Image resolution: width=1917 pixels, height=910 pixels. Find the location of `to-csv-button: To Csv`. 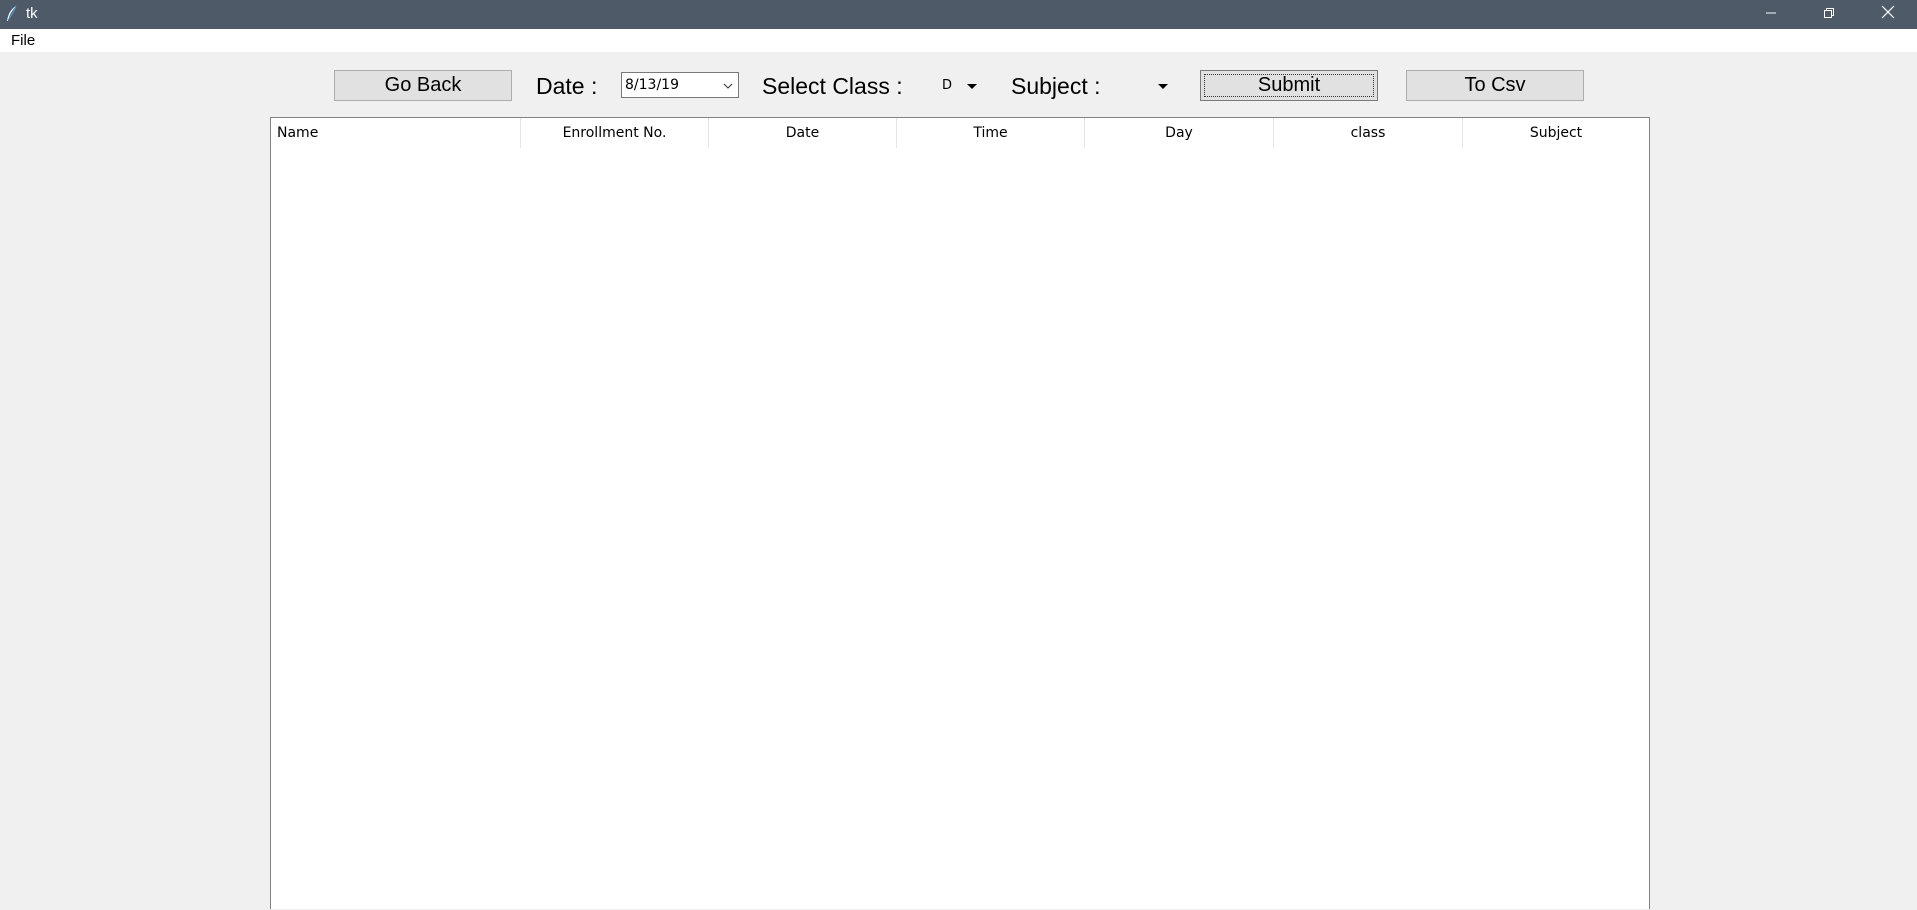

to-csv-button: To Csv is located at coordinates (1495, 85).